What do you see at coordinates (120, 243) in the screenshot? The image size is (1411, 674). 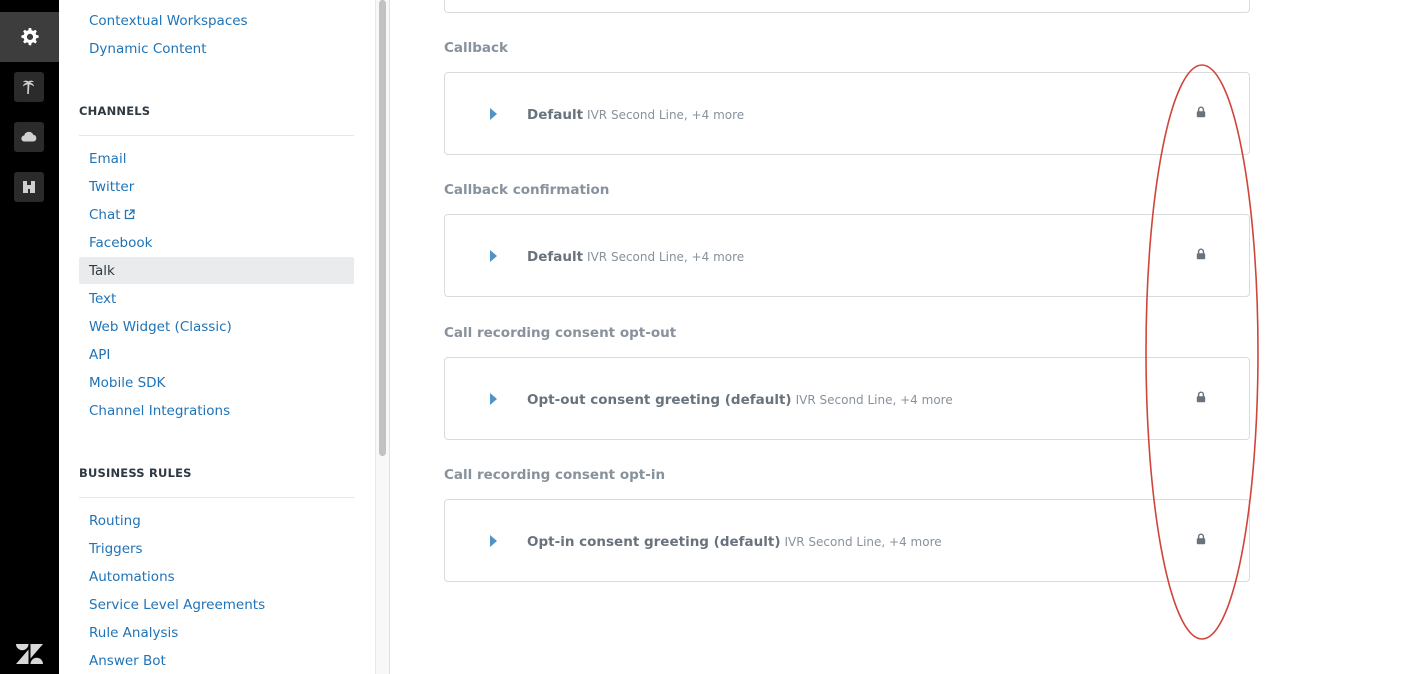 I see `sidebar-item-facebook: Facebook` at bounding box center [120, 243].